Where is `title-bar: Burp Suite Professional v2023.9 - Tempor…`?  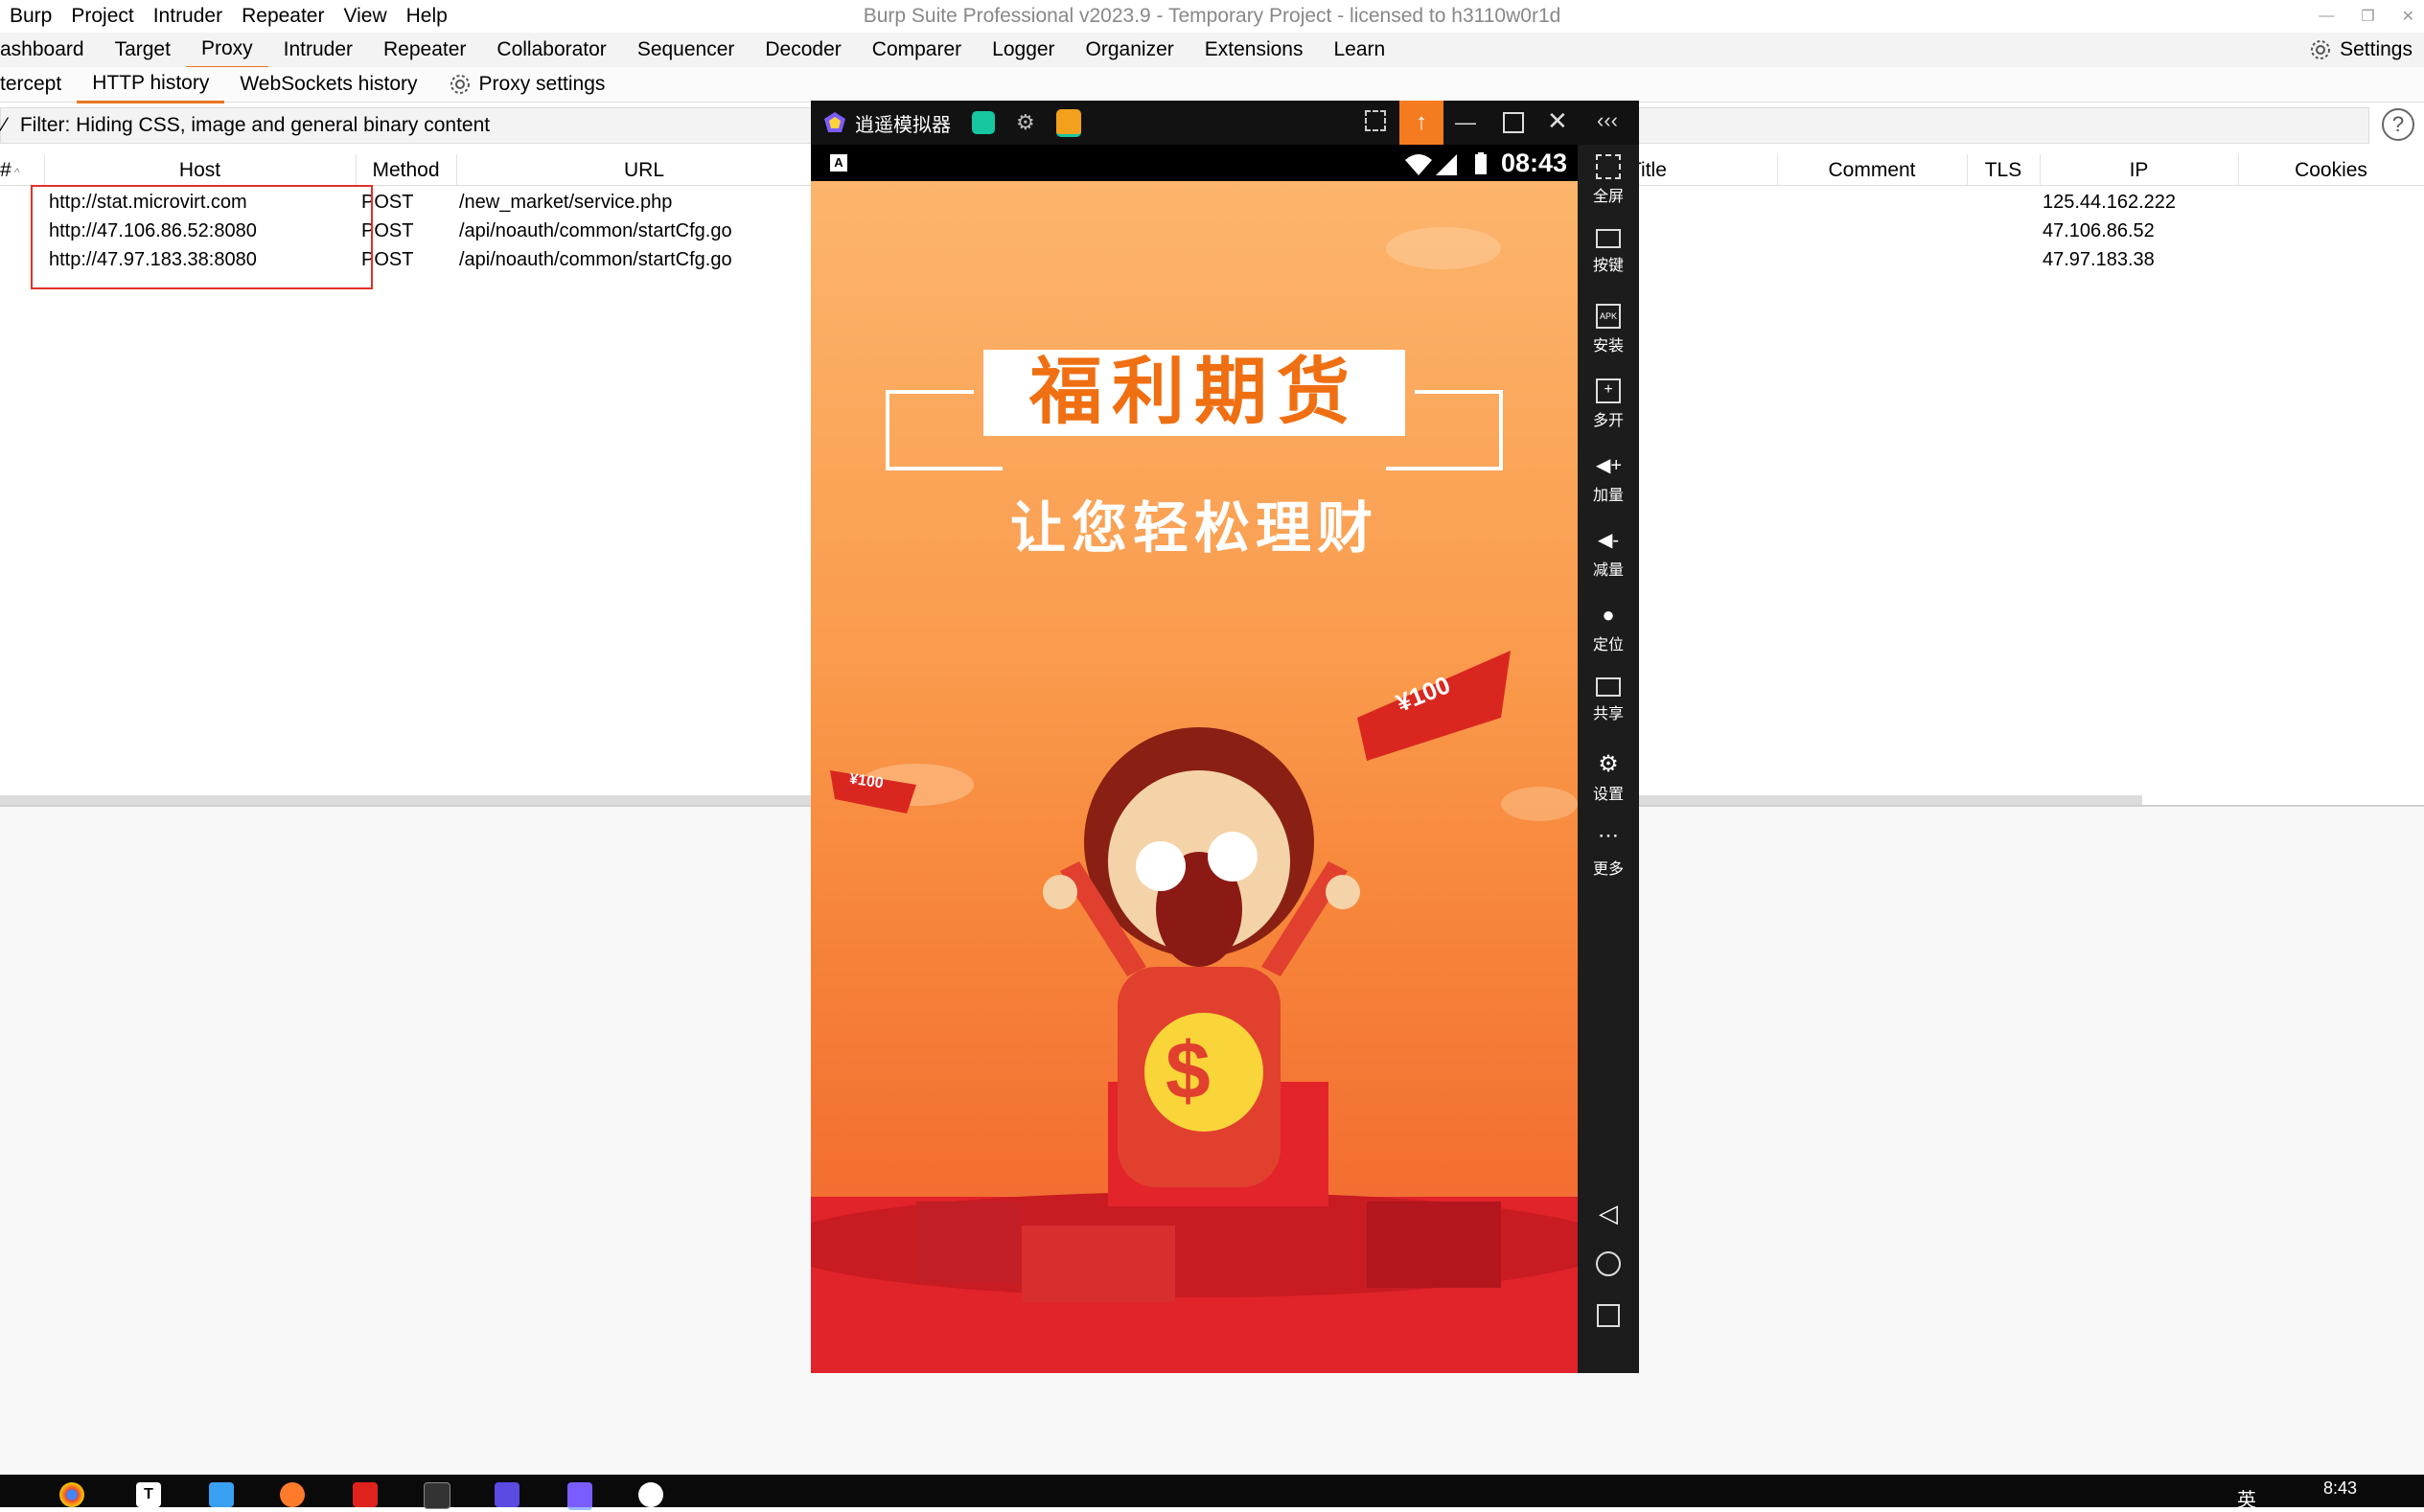
title-bar: Burp Suite Professional v2023.9 - Tempor… is located at coordinates (1212, 16).